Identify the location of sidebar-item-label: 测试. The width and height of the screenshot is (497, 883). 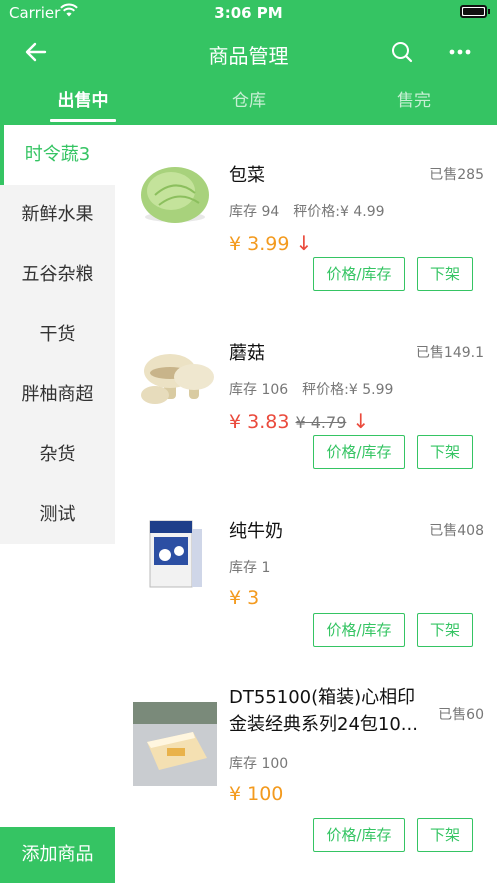
(57, 514).